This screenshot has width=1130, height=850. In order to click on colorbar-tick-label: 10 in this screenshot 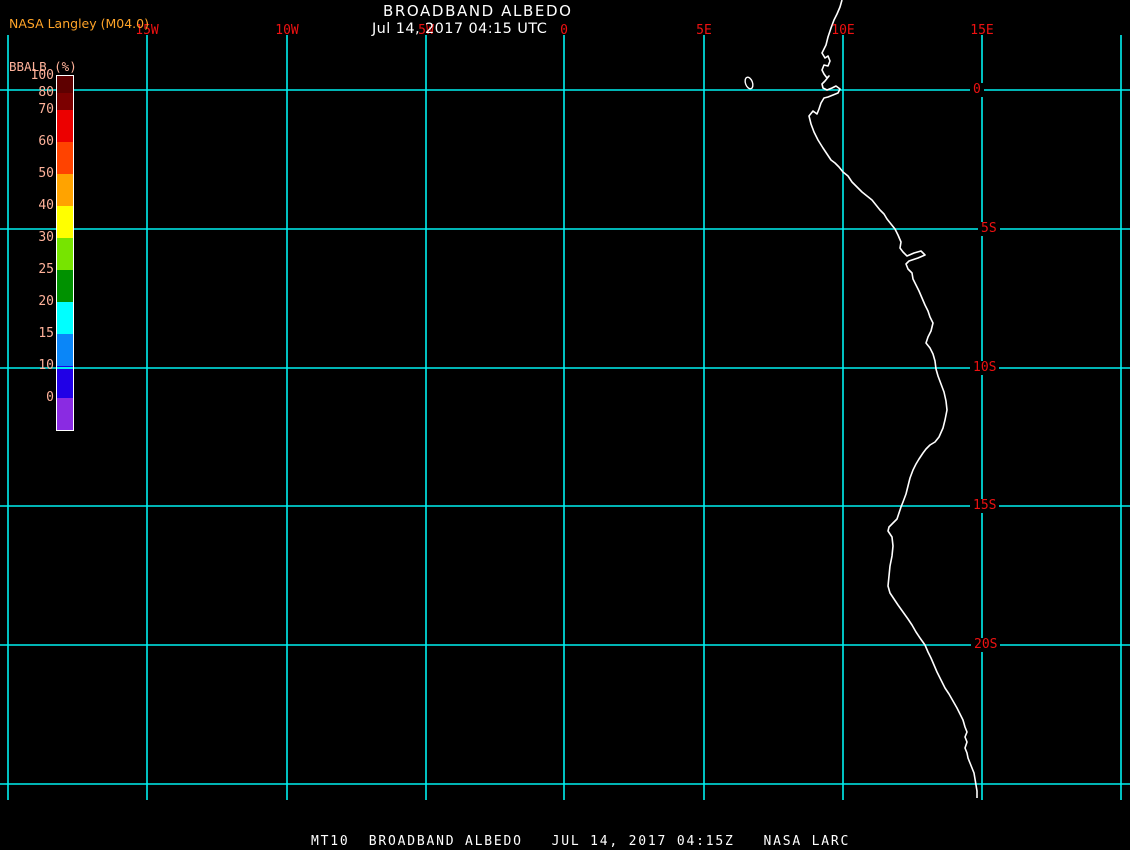, I will do `click(46, 365)`.